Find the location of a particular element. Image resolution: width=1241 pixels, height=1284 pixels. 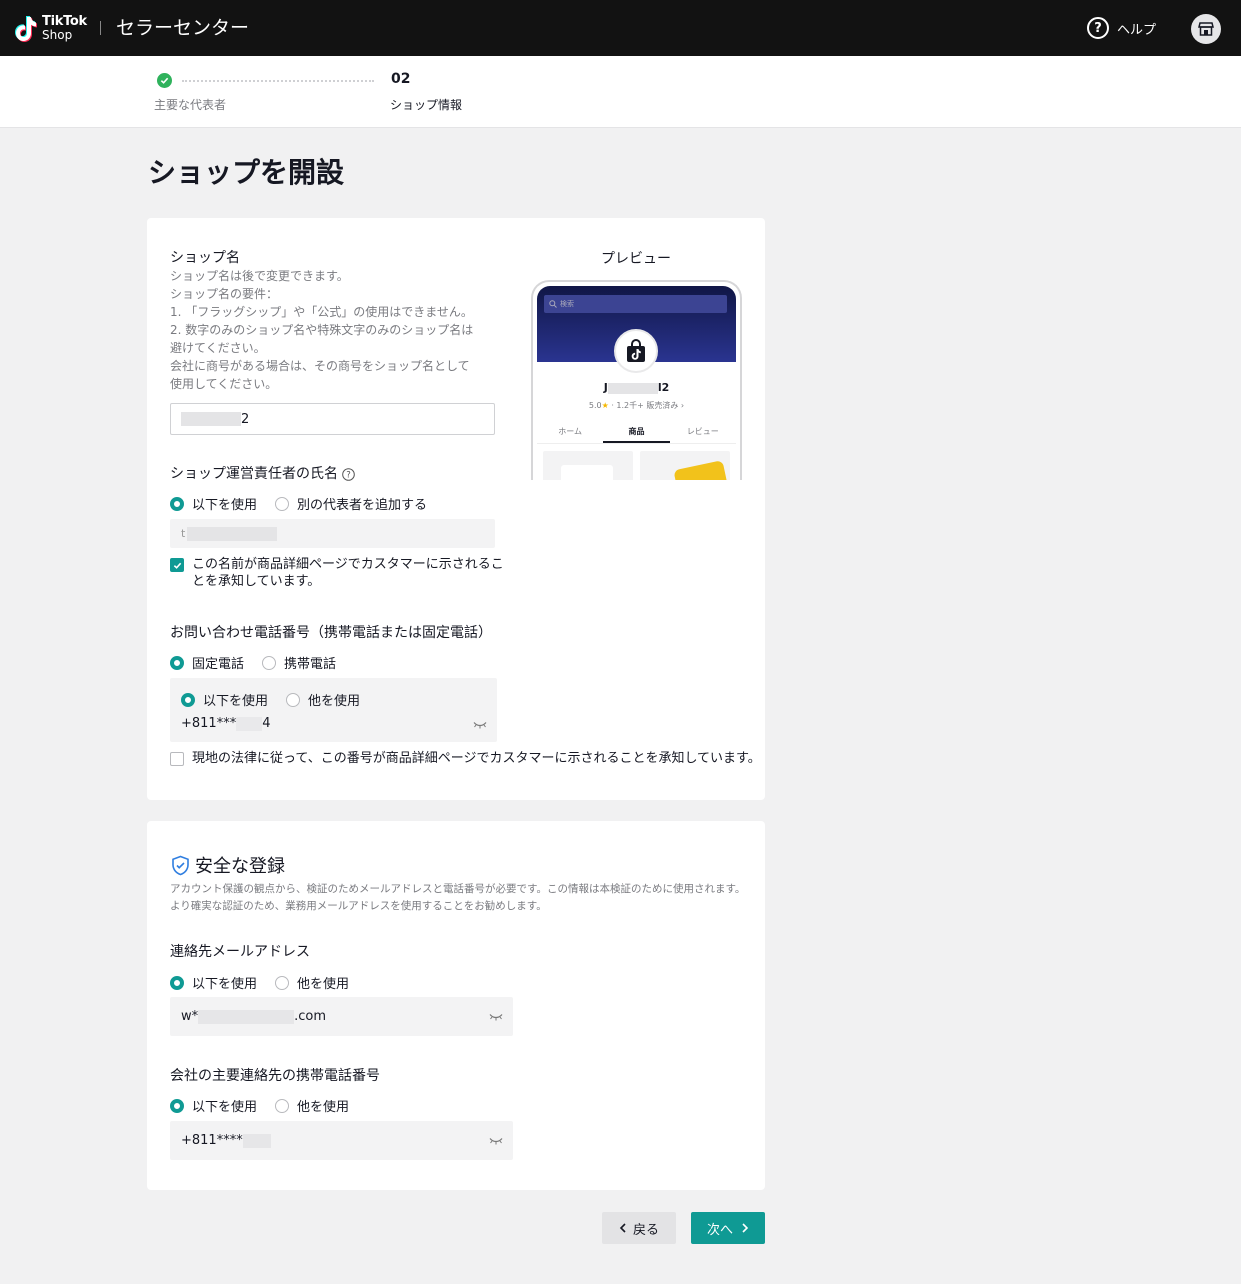

contact-phone-label: お問い合わせ電話番号（携帯電話または固定電話） is located at coordinates (331, 633).